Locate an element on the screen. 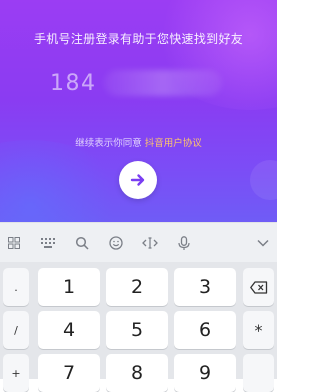 Image resolution: width=320 pixels, height=392 pixels. key-slash: / is located at coordinates (16, 330).